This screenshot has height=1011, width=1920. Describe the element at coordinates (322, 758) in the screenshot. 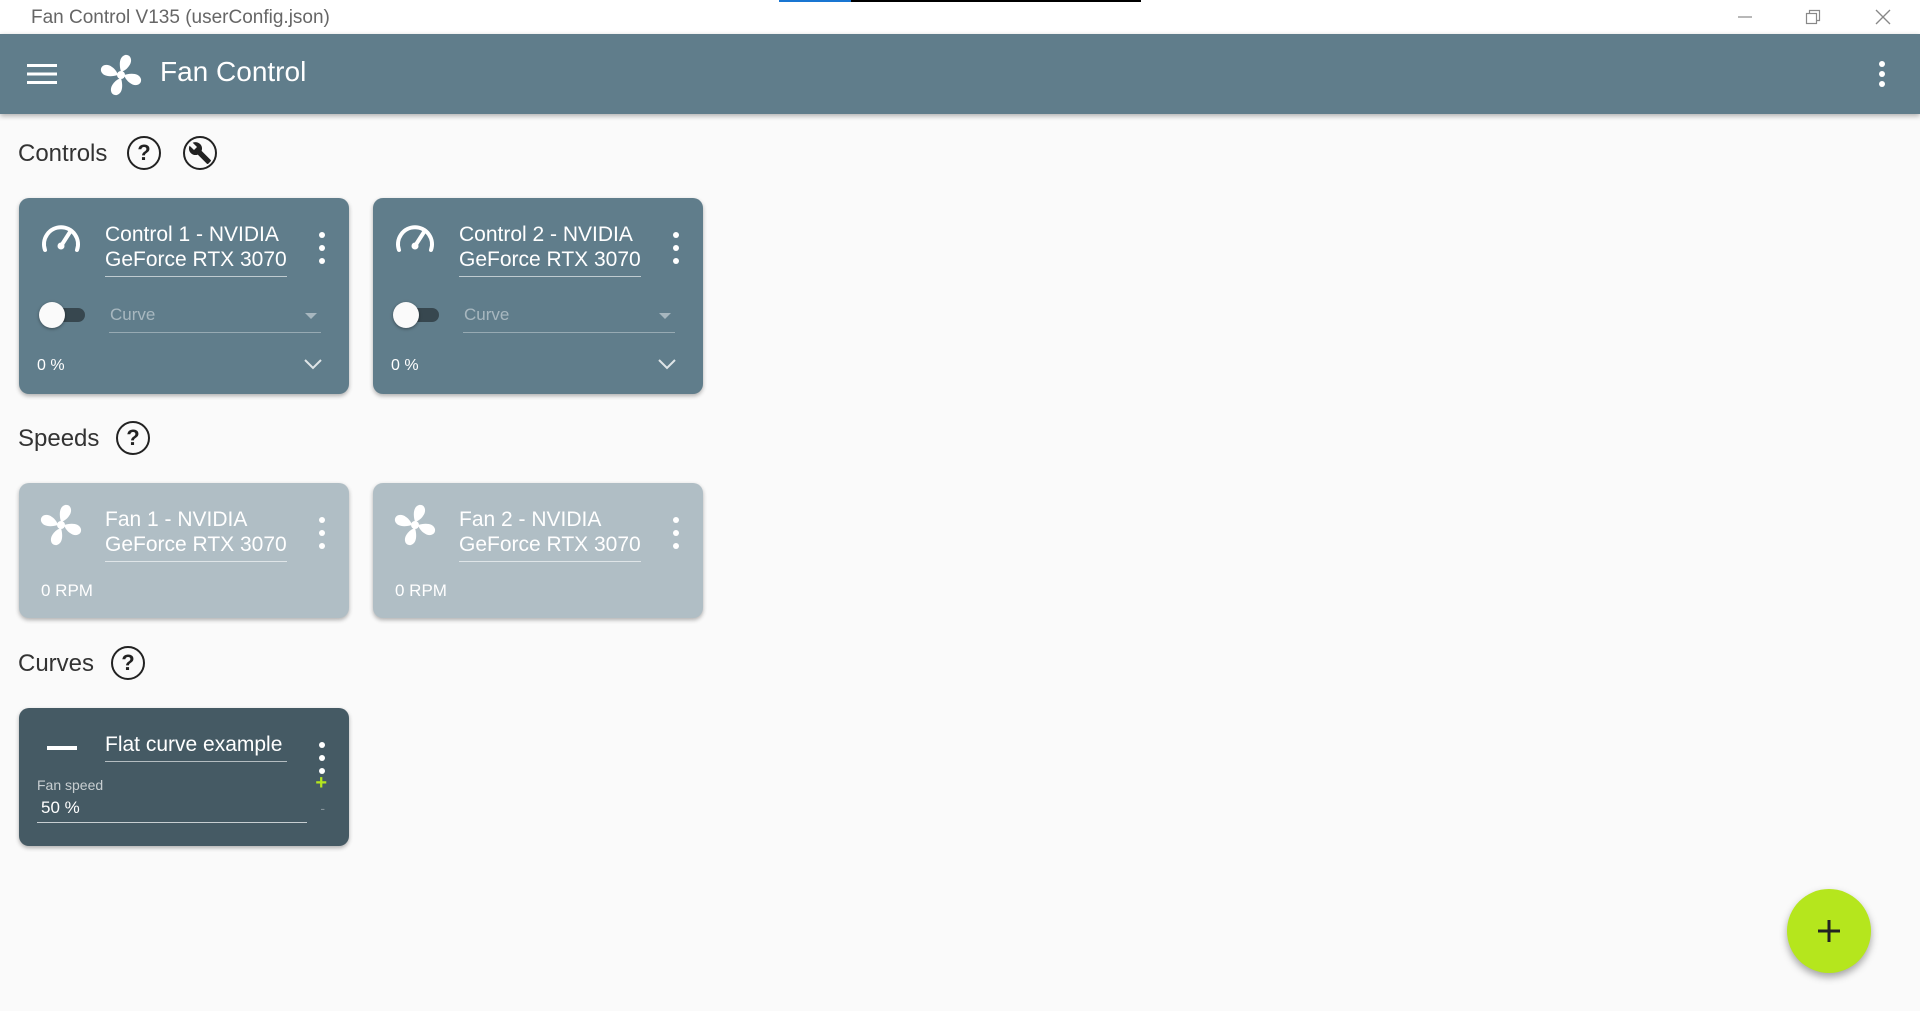

I see `curve-more-button` at that location.